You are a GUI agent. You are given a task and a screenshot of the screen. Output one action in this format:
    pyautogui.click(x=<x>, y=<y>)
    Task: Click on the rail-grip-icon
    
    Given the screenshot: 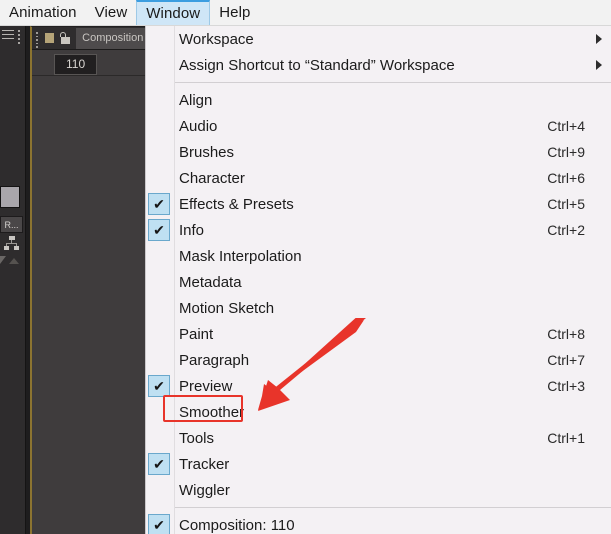 What is the action you would take?
    pyautogui.click(x=8, y=35)
    